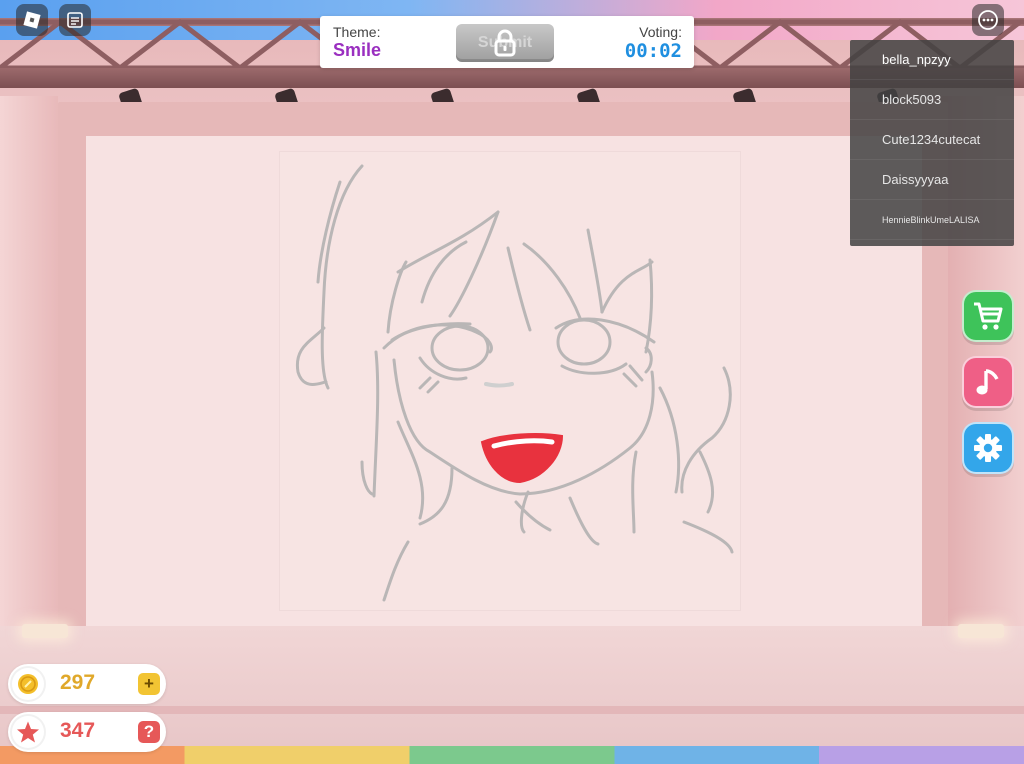 The width and height of the screenshot is (1024, 764). Describe the element at coordinates (915, 179) in the screenshot. I see `player-name: Daissyyyaa` at that location.